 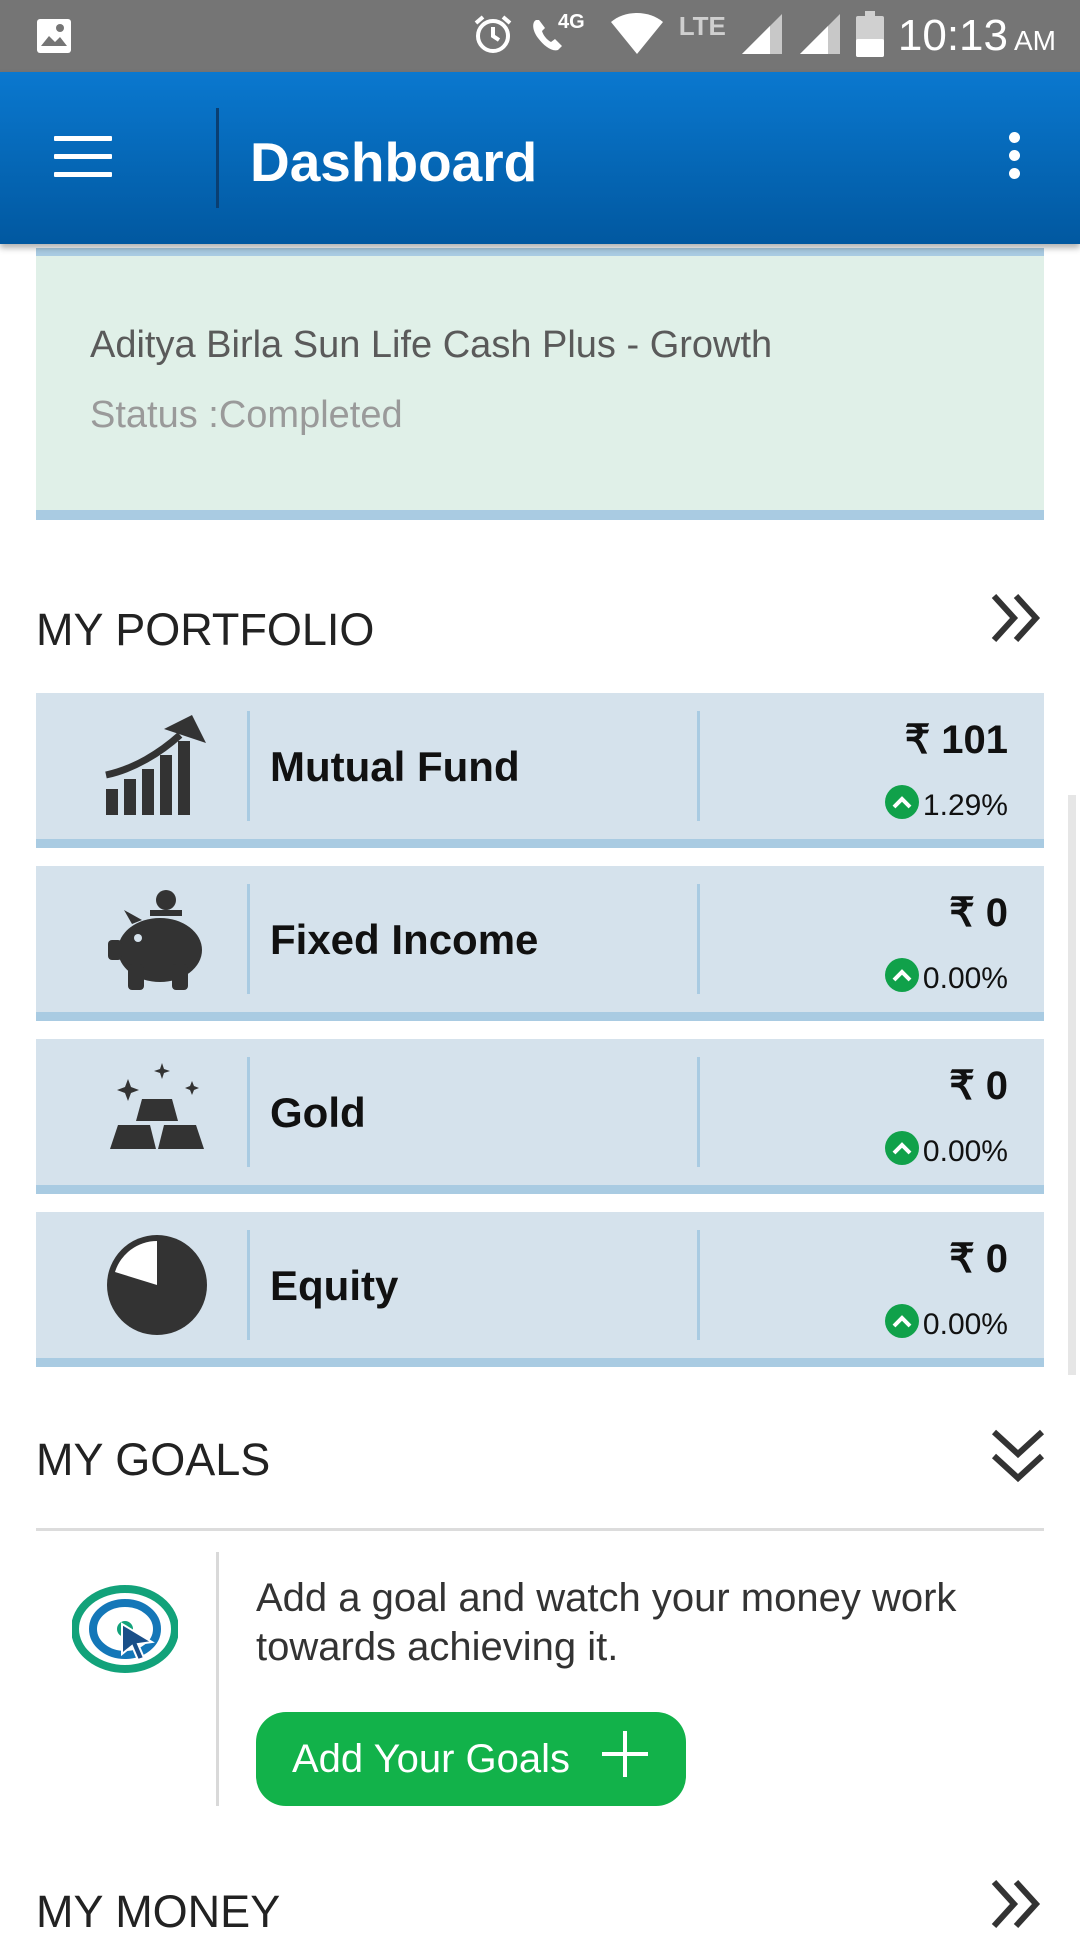 What do you see at coordinates (540, 943) in the screenshot?
I see `portfolio-row-fixed-income: Fixed Income ₹ 0 0.00%` at bounding box center [540, 943].